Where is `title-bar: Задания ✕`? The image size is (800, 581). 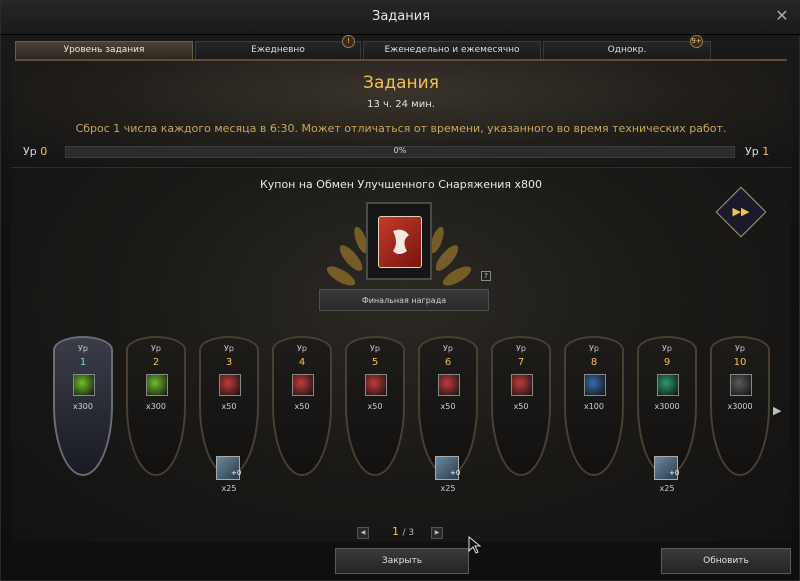
title-bar: Задания ✕ is located at coordinates (400, 18).